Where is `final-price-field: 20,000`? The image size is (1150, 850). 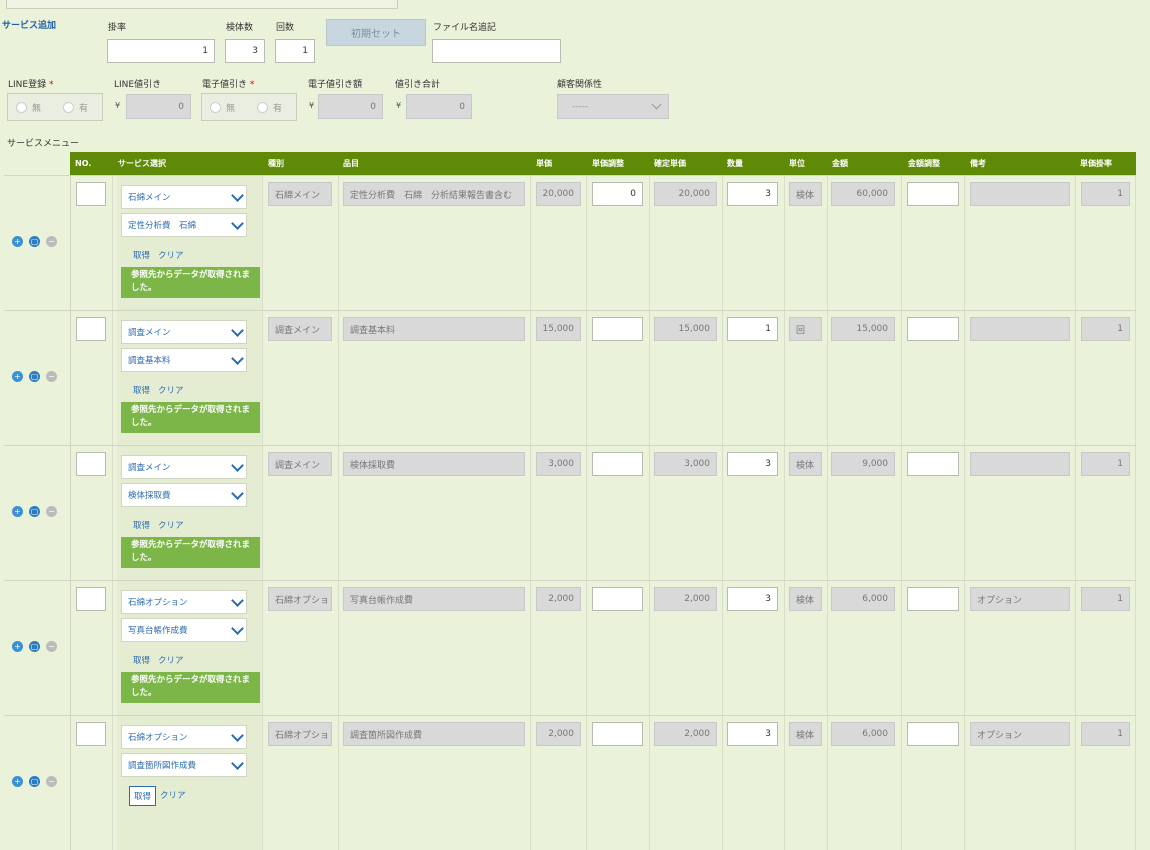
final-price-field: 20,000 is located at coordinates (685, 194).